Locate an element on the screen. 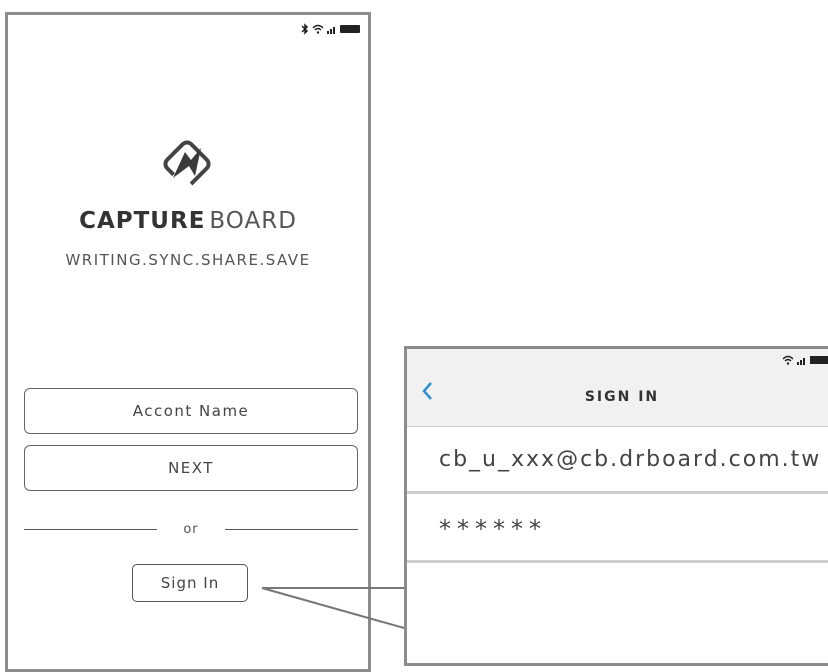  password-field: ****** is located at coordinates (617, 530).